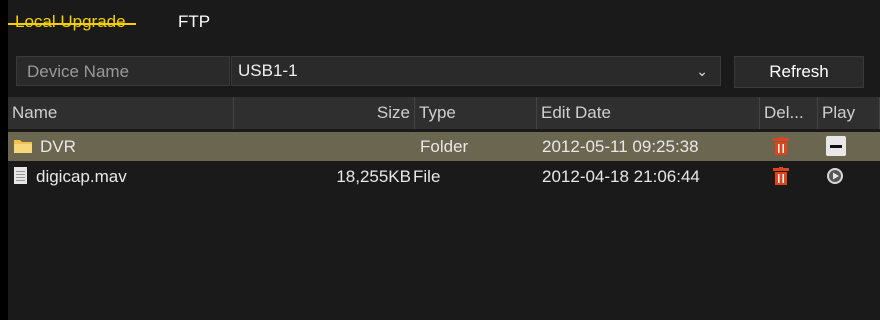 Image resolution: width=880 pixels, height=320 pixels. What do you see at coordinates (322, 146) in the screenshot?
I see `file-size` at bounding box center [322, 146].